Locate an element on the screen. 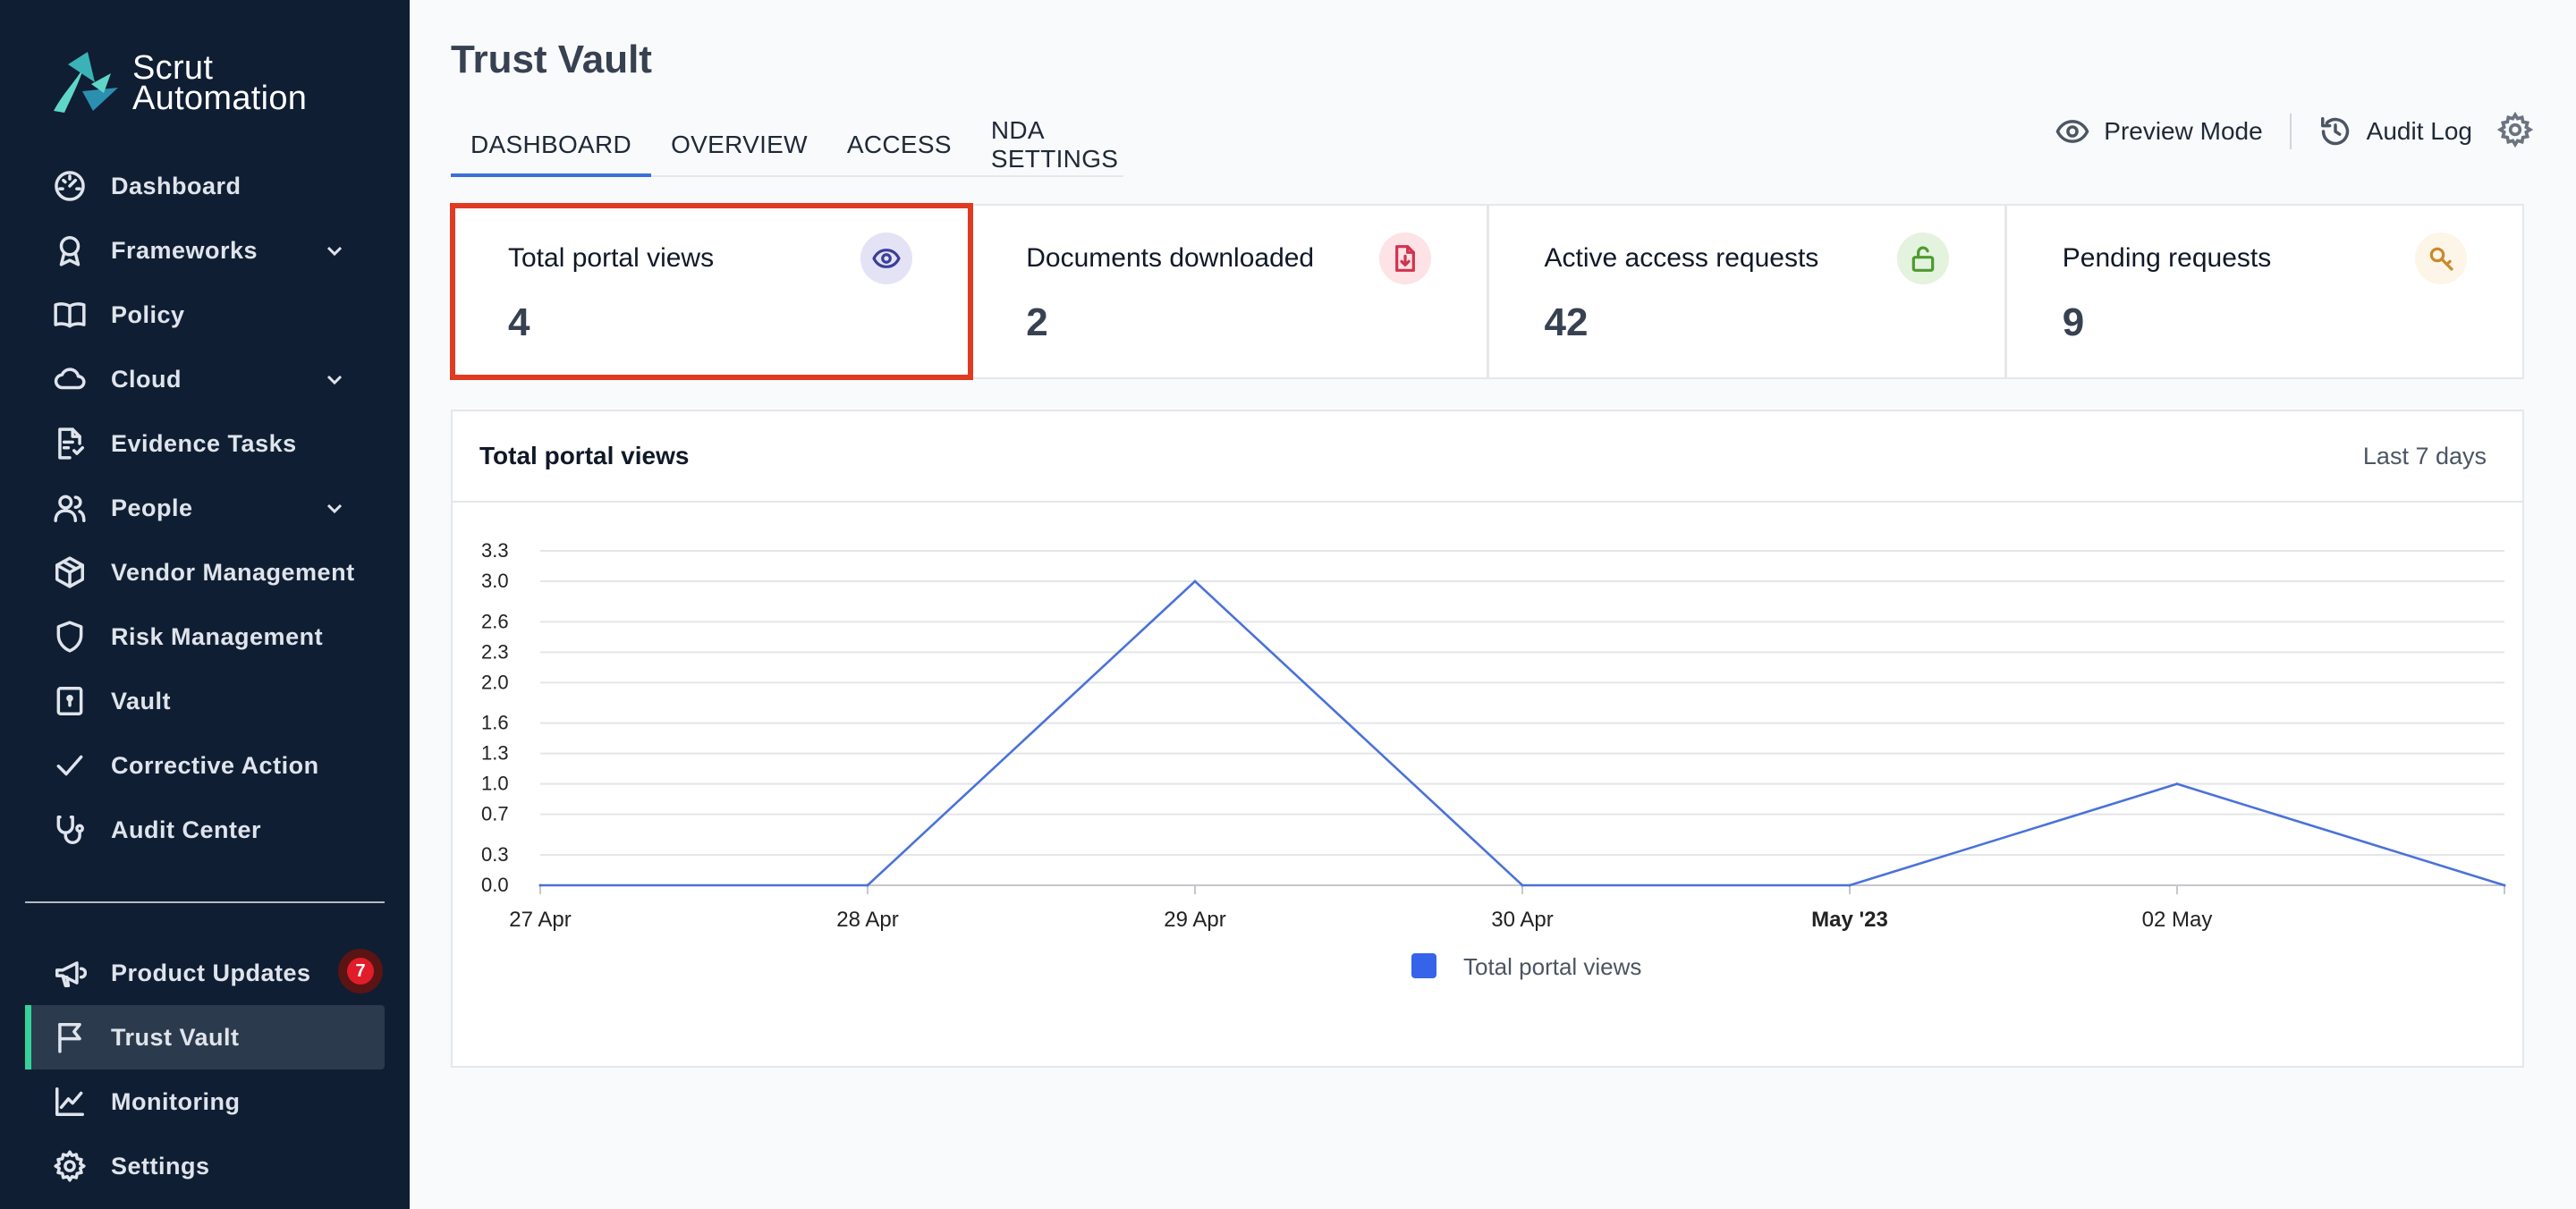  preview-mode-button: Preview Mode is located at coordinates (2159, 131).